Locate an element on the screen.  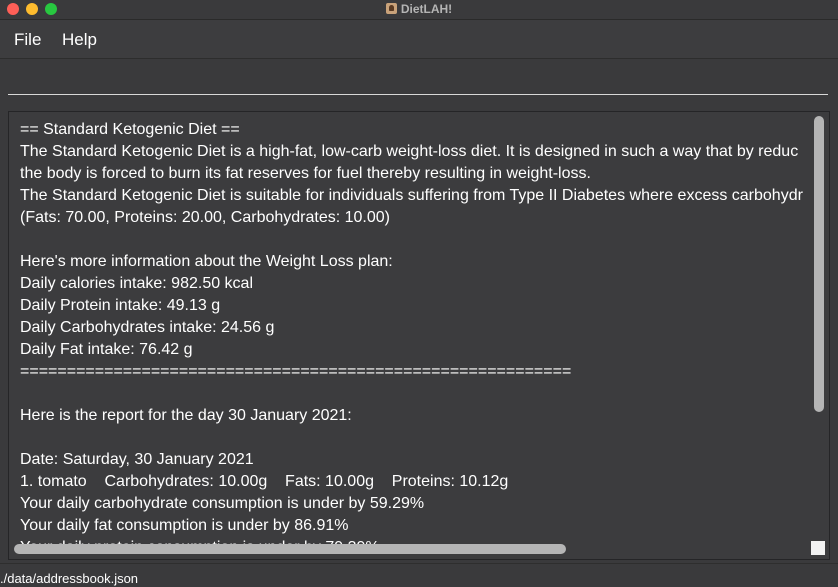
window-title: DietLAH! is located at coordinates (419, 9).